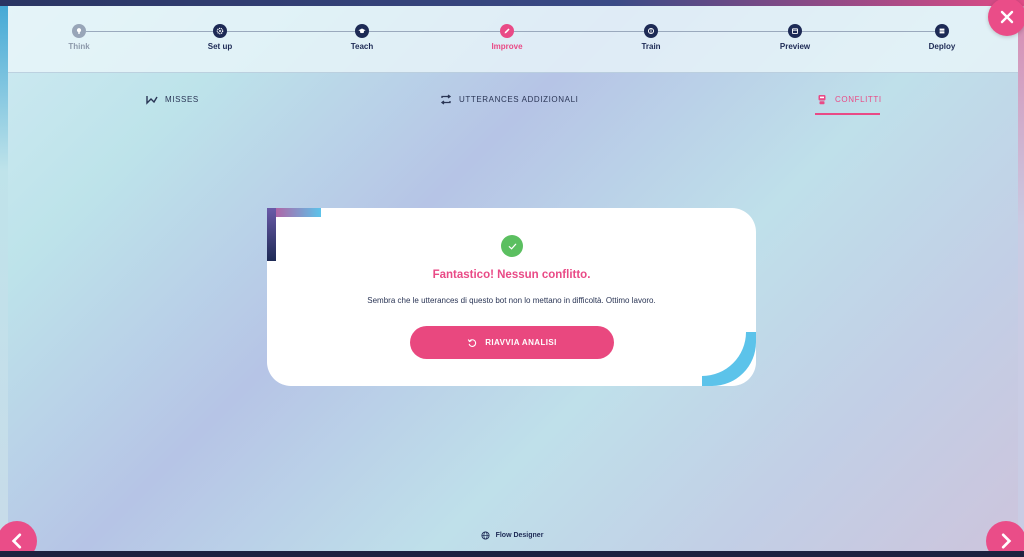  What do you see at coordinates (521, 342) in the screenshot?
I see `button-label: RIAVVIA ANALISI` at bounding box center [521, 342].